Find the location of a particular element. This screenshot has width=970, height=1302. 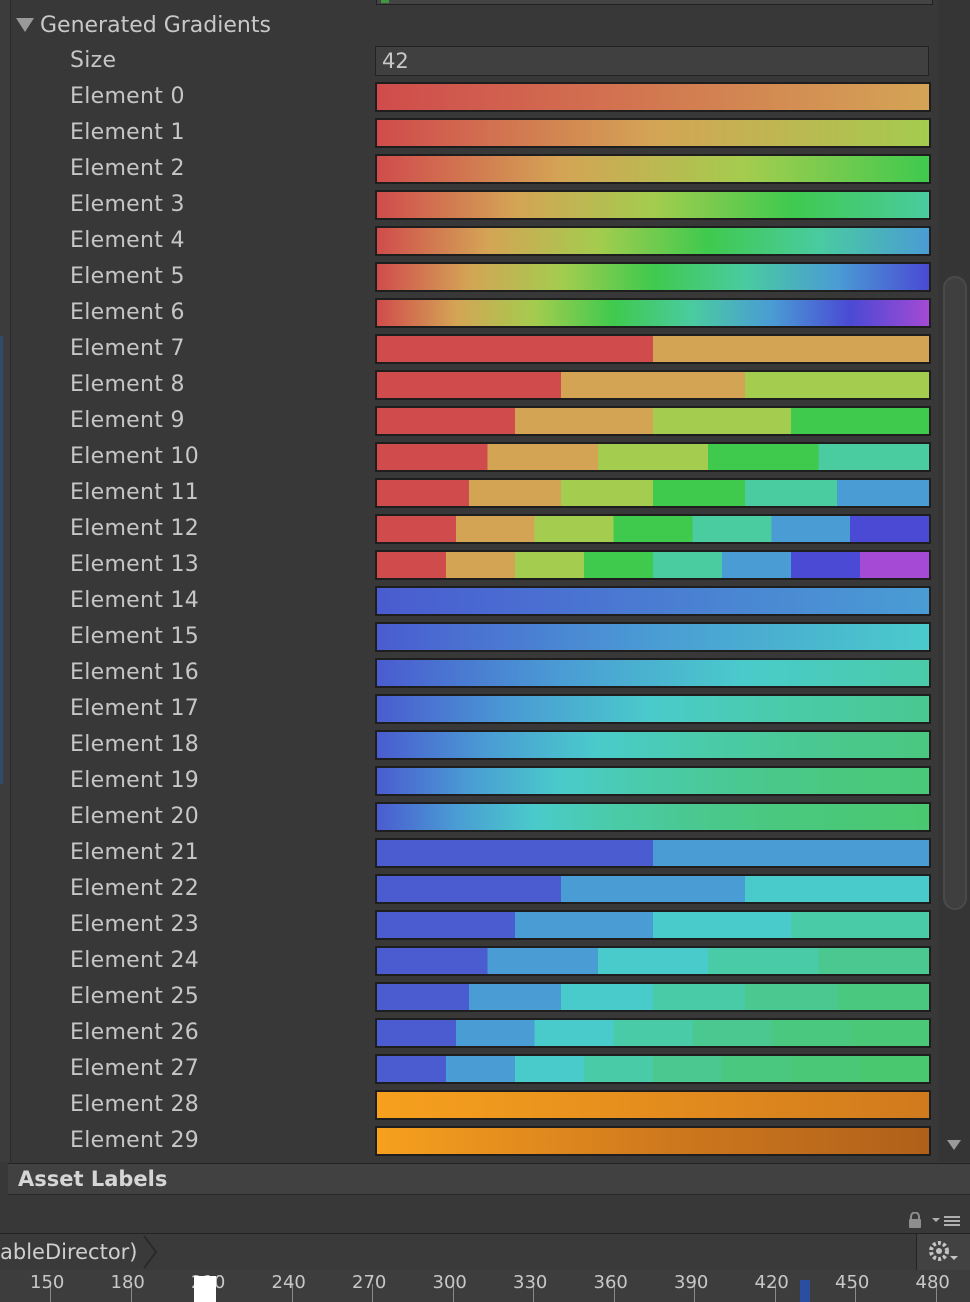

timeline-ruler: 150180210240270300330360390420450480 is located at coordinates (485, 1286).